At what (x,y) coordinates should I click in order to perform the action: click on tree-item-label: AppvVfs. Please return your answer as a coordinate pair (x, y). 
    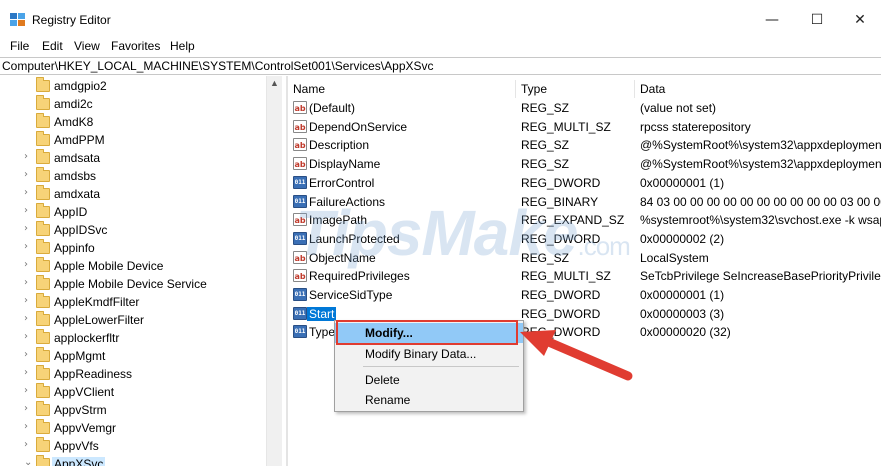
    Looking at the image, I should click on (76, 446).